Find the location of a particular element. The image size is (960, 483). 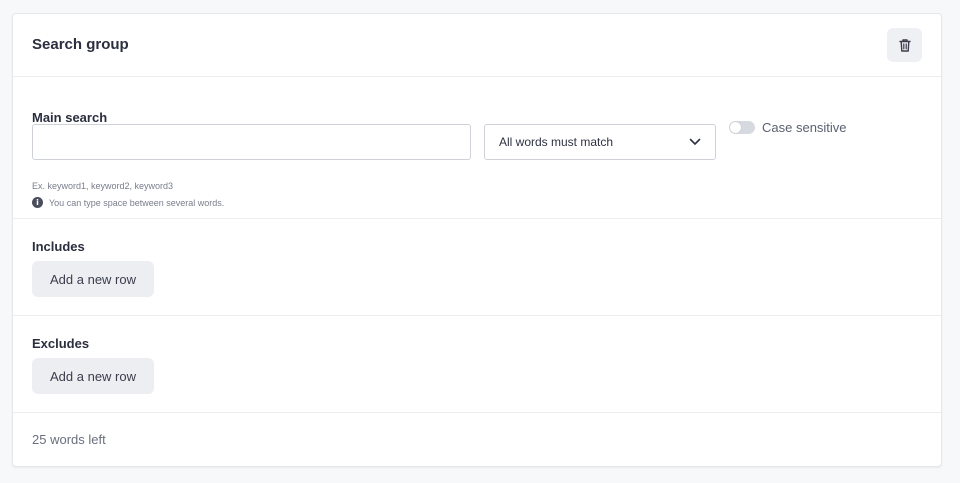

card-header: Search group is located at coordinates (477, 45).